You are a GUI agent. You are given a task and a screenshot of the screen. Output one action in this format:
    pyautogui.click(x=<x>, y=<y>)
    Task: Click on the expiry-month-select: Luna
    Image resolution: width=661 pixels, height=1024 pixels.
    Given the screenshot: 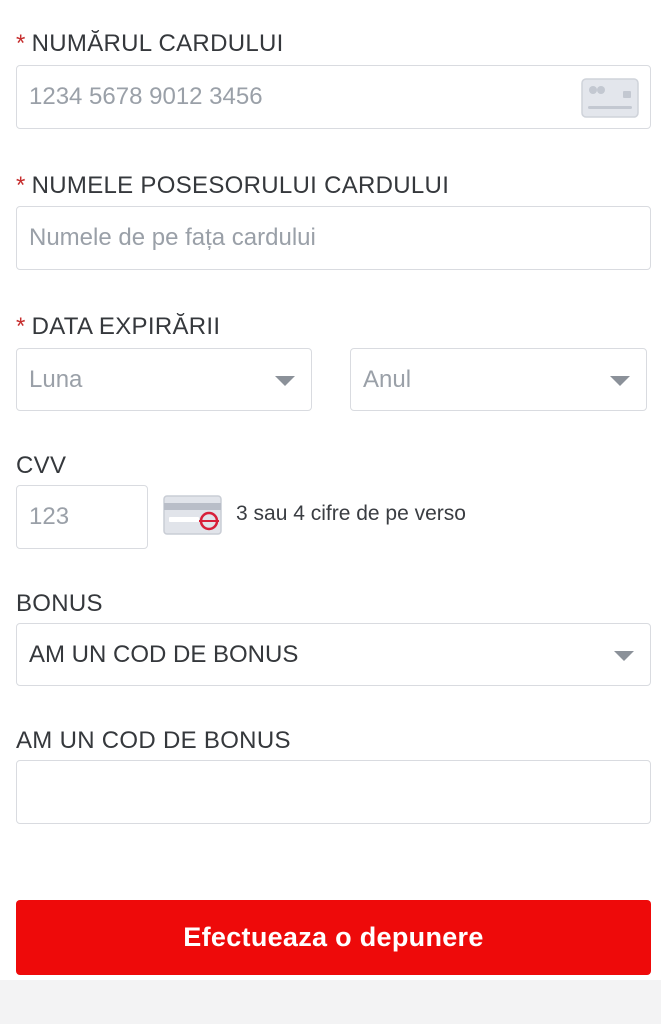 What is the action you would take?
    pyautogui.click(x=164, y=379)
    